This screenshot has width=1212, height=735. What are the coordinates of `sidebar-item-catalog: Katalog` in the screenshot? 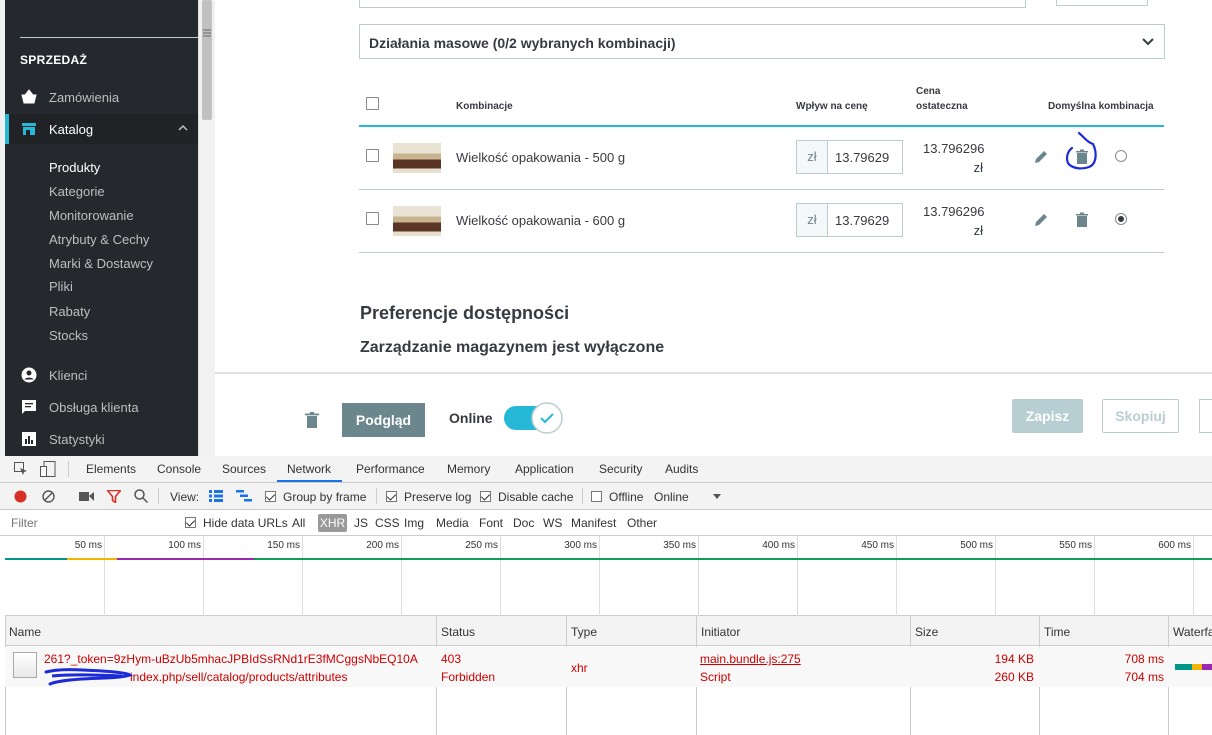 It's located at (101, 129).